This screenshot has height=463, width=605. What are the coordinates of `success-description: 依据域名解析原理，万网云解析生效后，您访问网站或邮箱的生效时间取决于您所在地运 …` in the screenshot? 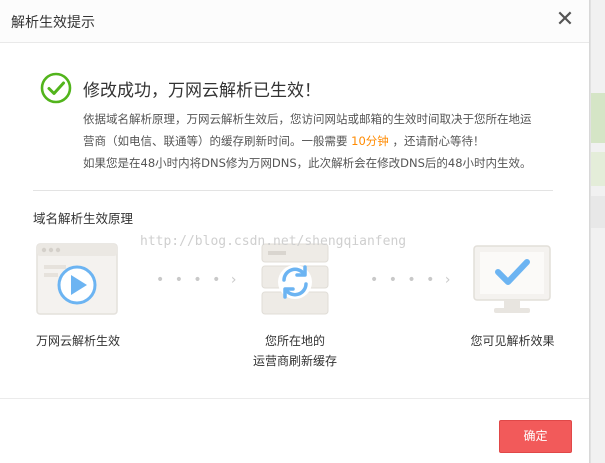 It's located at (323, 141).